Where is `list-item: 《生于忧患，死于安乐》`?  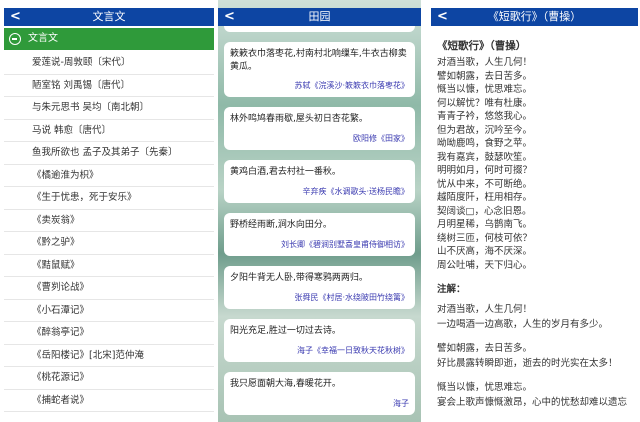 list-item: 《生于忧患，死于安乐》 is located at coordinates (109, 198).